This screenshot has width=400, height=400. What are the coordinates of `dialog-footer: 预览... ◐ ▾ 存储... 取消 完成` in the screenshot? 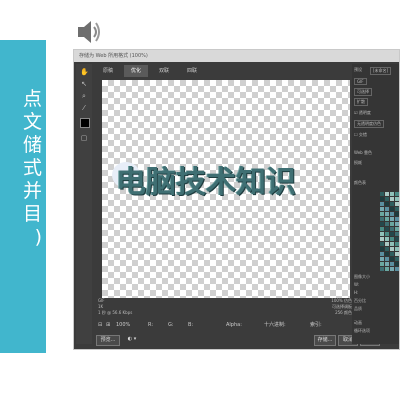 It's located at (236, 340).